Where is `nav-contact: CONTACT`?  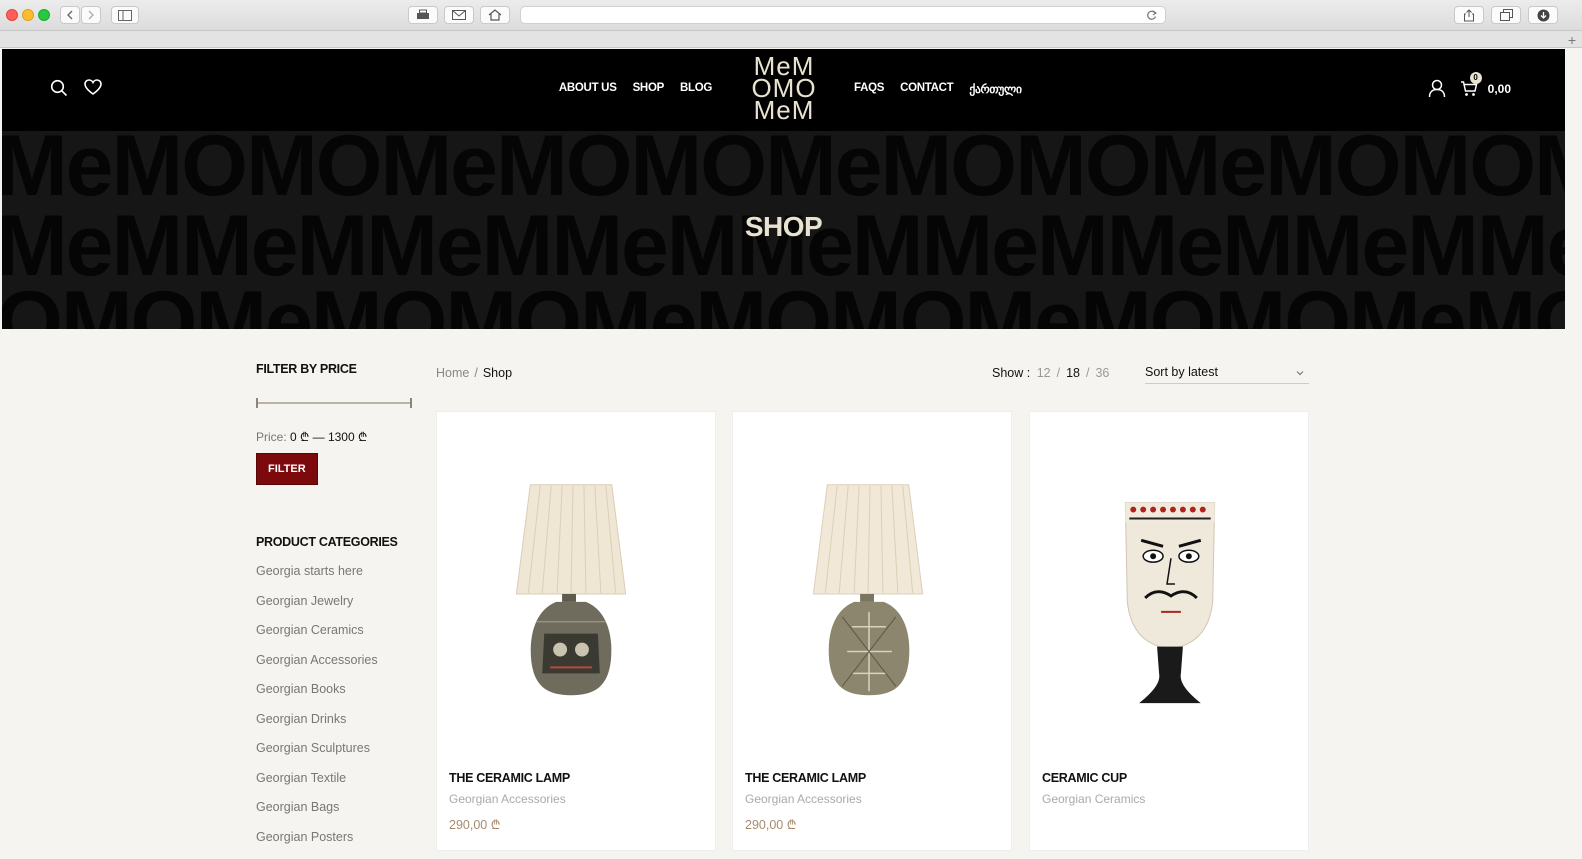 nav-contact: CONTACT is located at coordinates (926, 89).